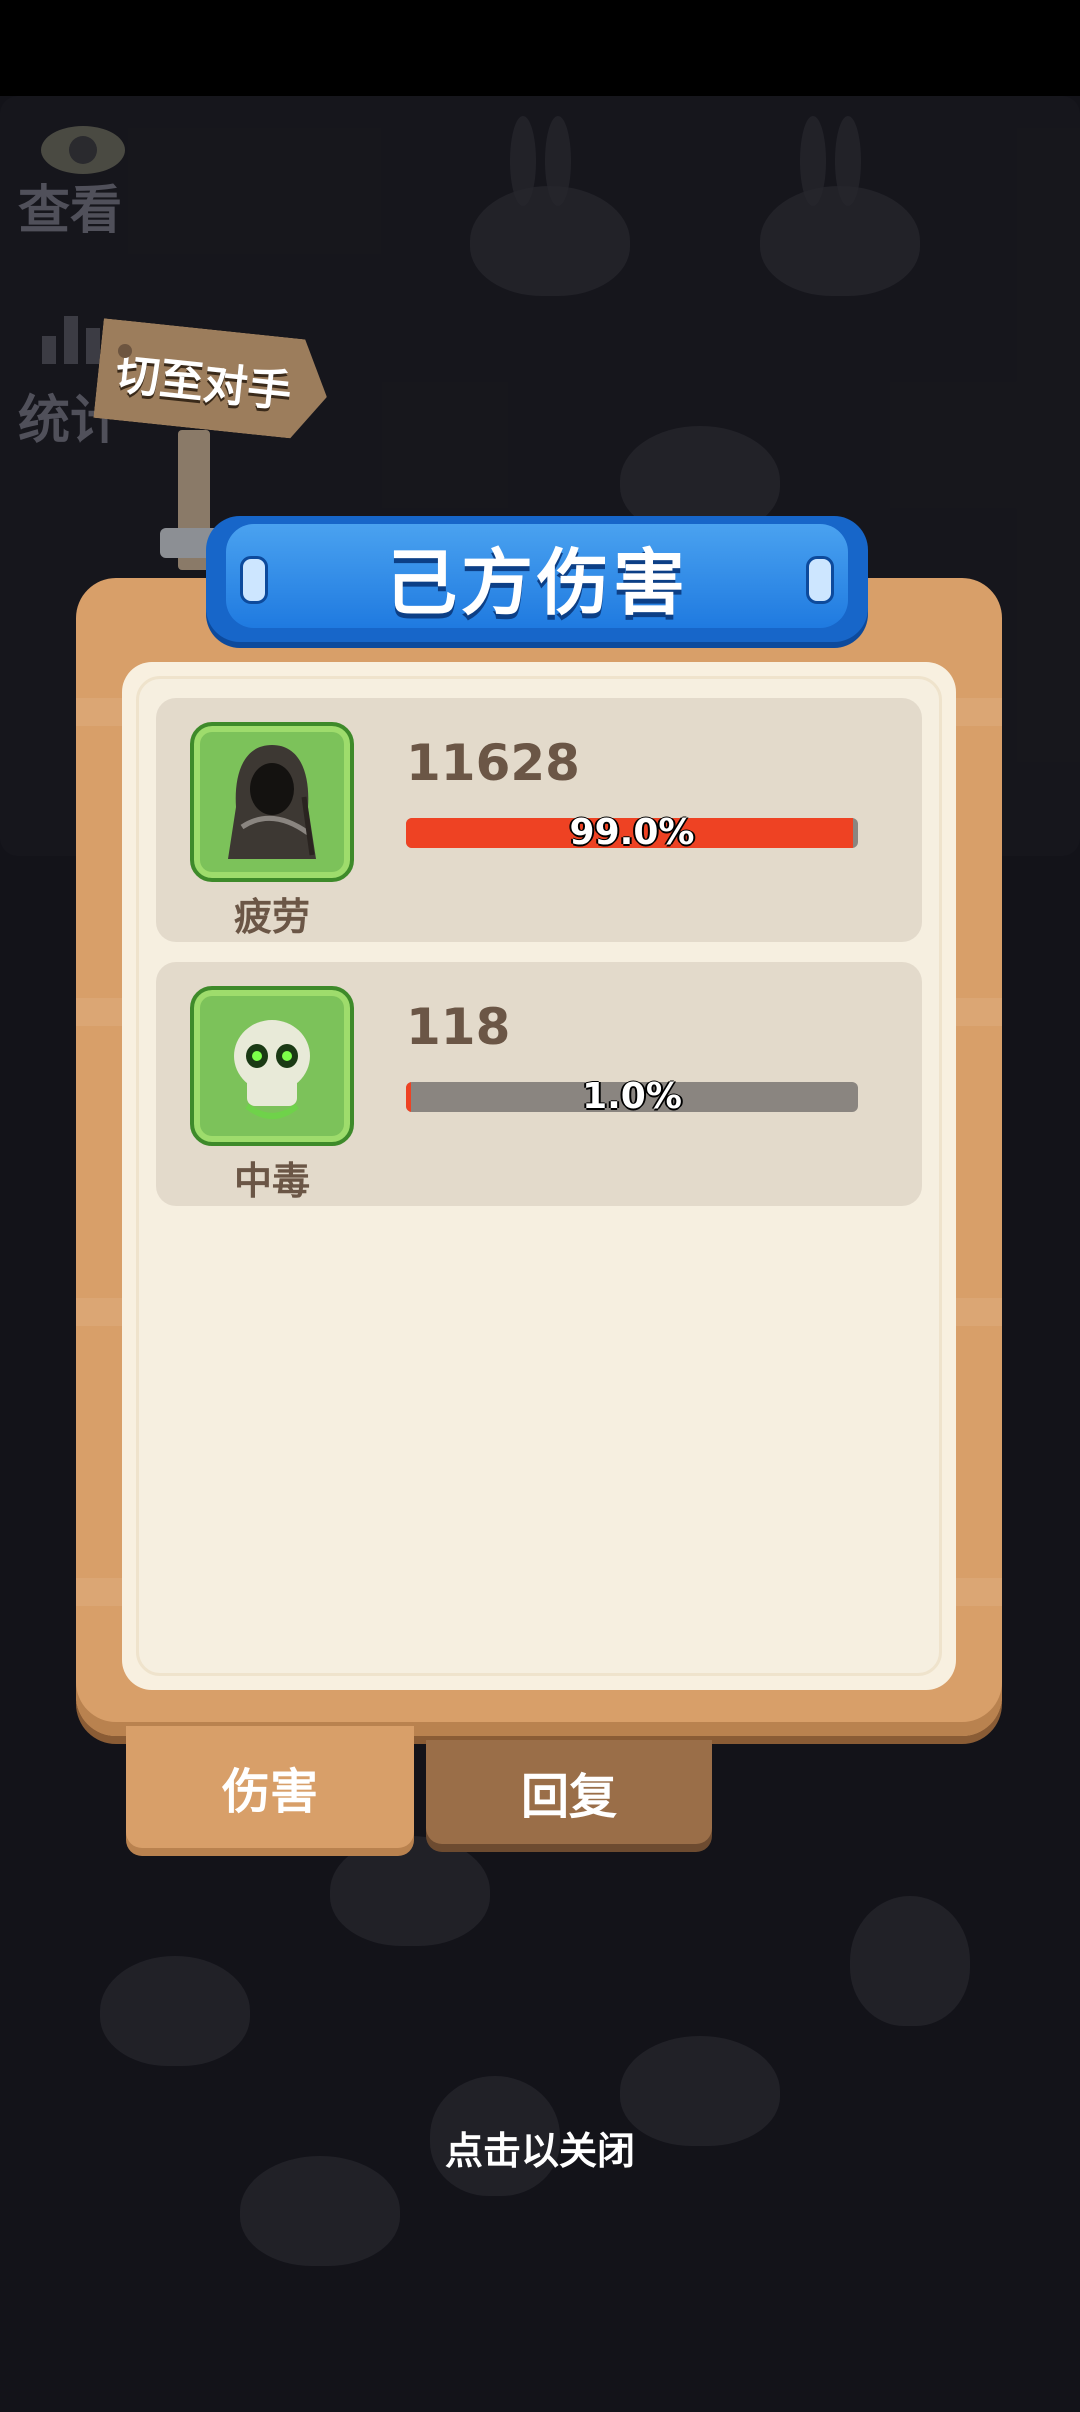 Image resolution: width=1080 pixels, height=2412 pixels. What do you see at coordinates (271, 917) in the screenshot?
I see `fatigue-label: 疲劳` at bounding box center [271, 917].